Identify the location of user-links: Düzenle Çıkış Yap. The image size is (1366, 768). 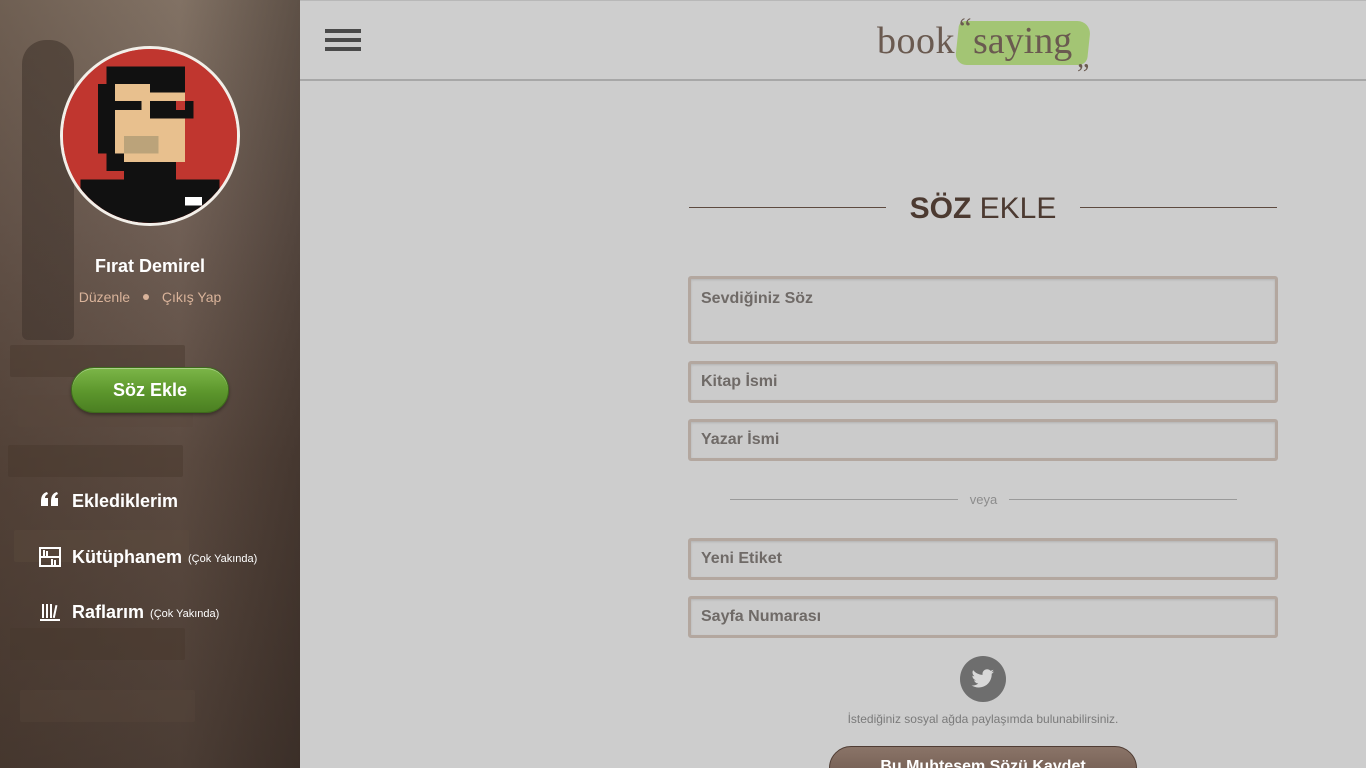
(150, 297).